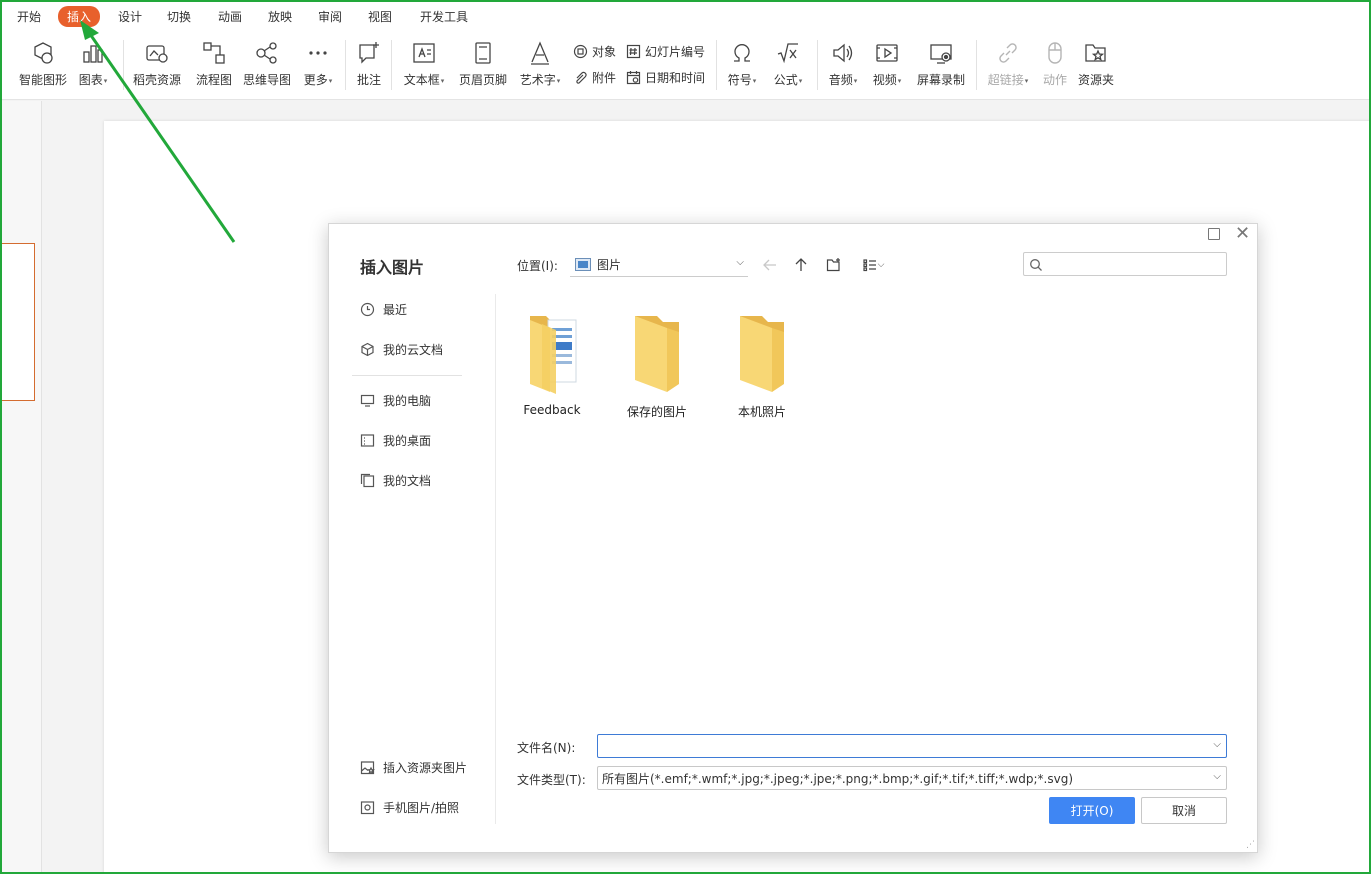 The width and height of the screenshot is (1371, 874). I want to click on sidebar-item-label: 我的文档, so click(407, 480).